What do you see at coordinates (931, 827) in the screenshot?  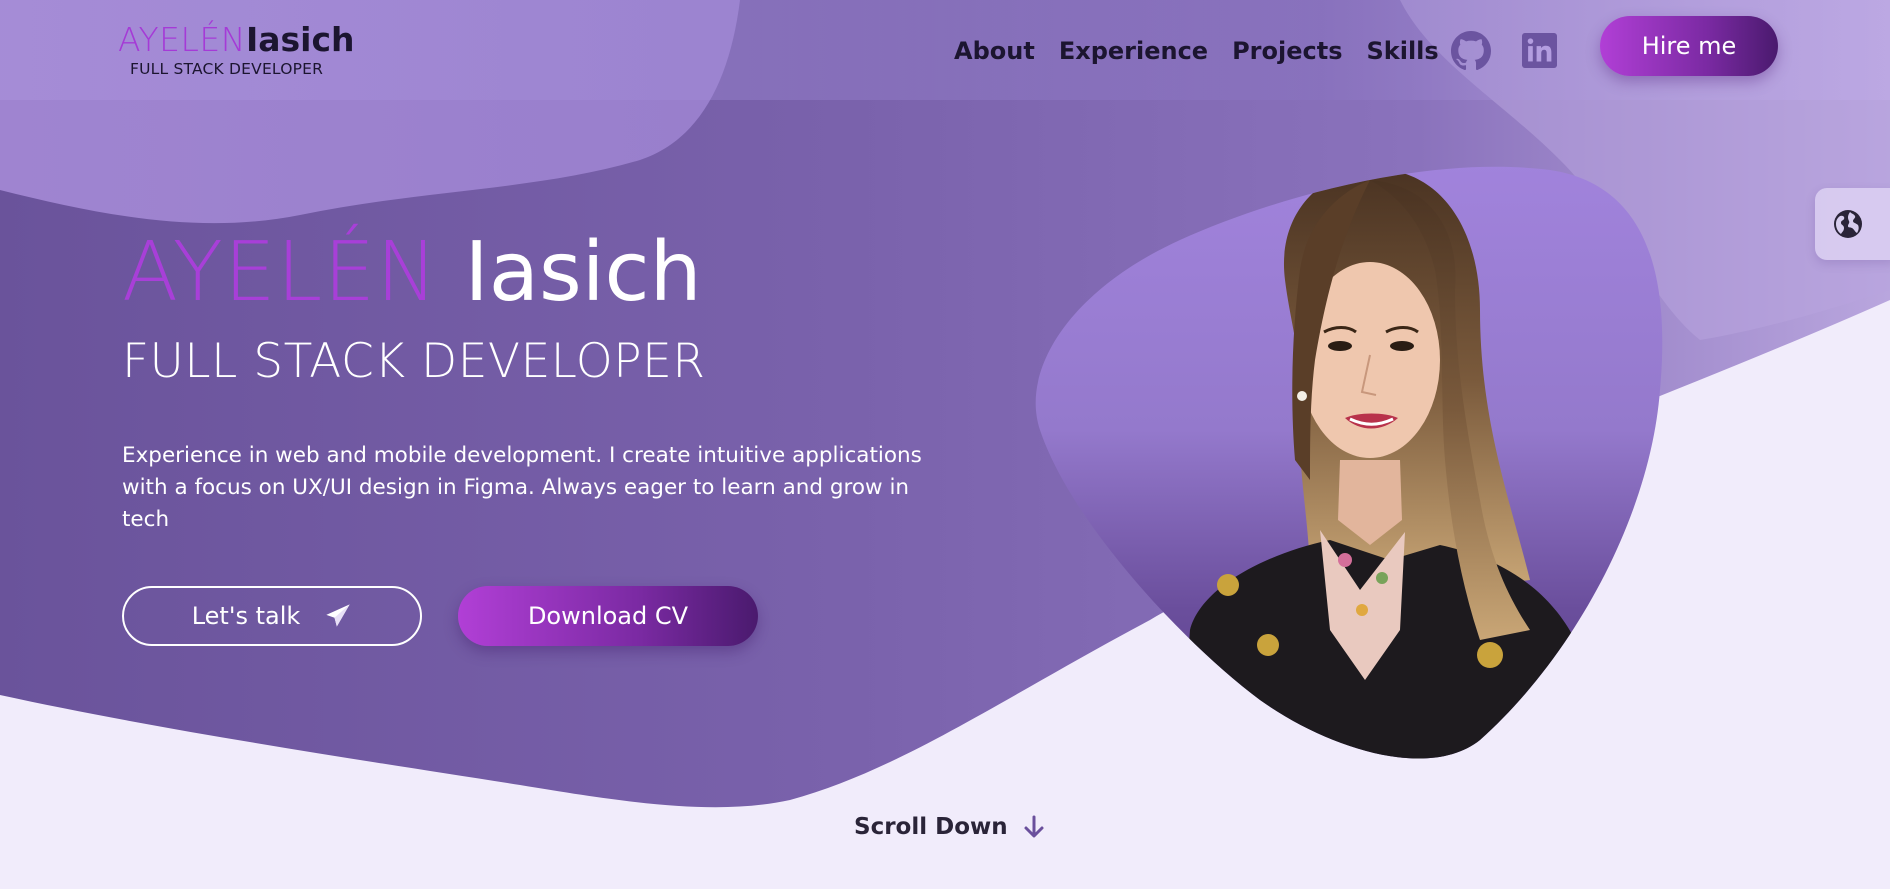 I see `scroll-down-label: Scroll Down` at bounding box center [931, 827].